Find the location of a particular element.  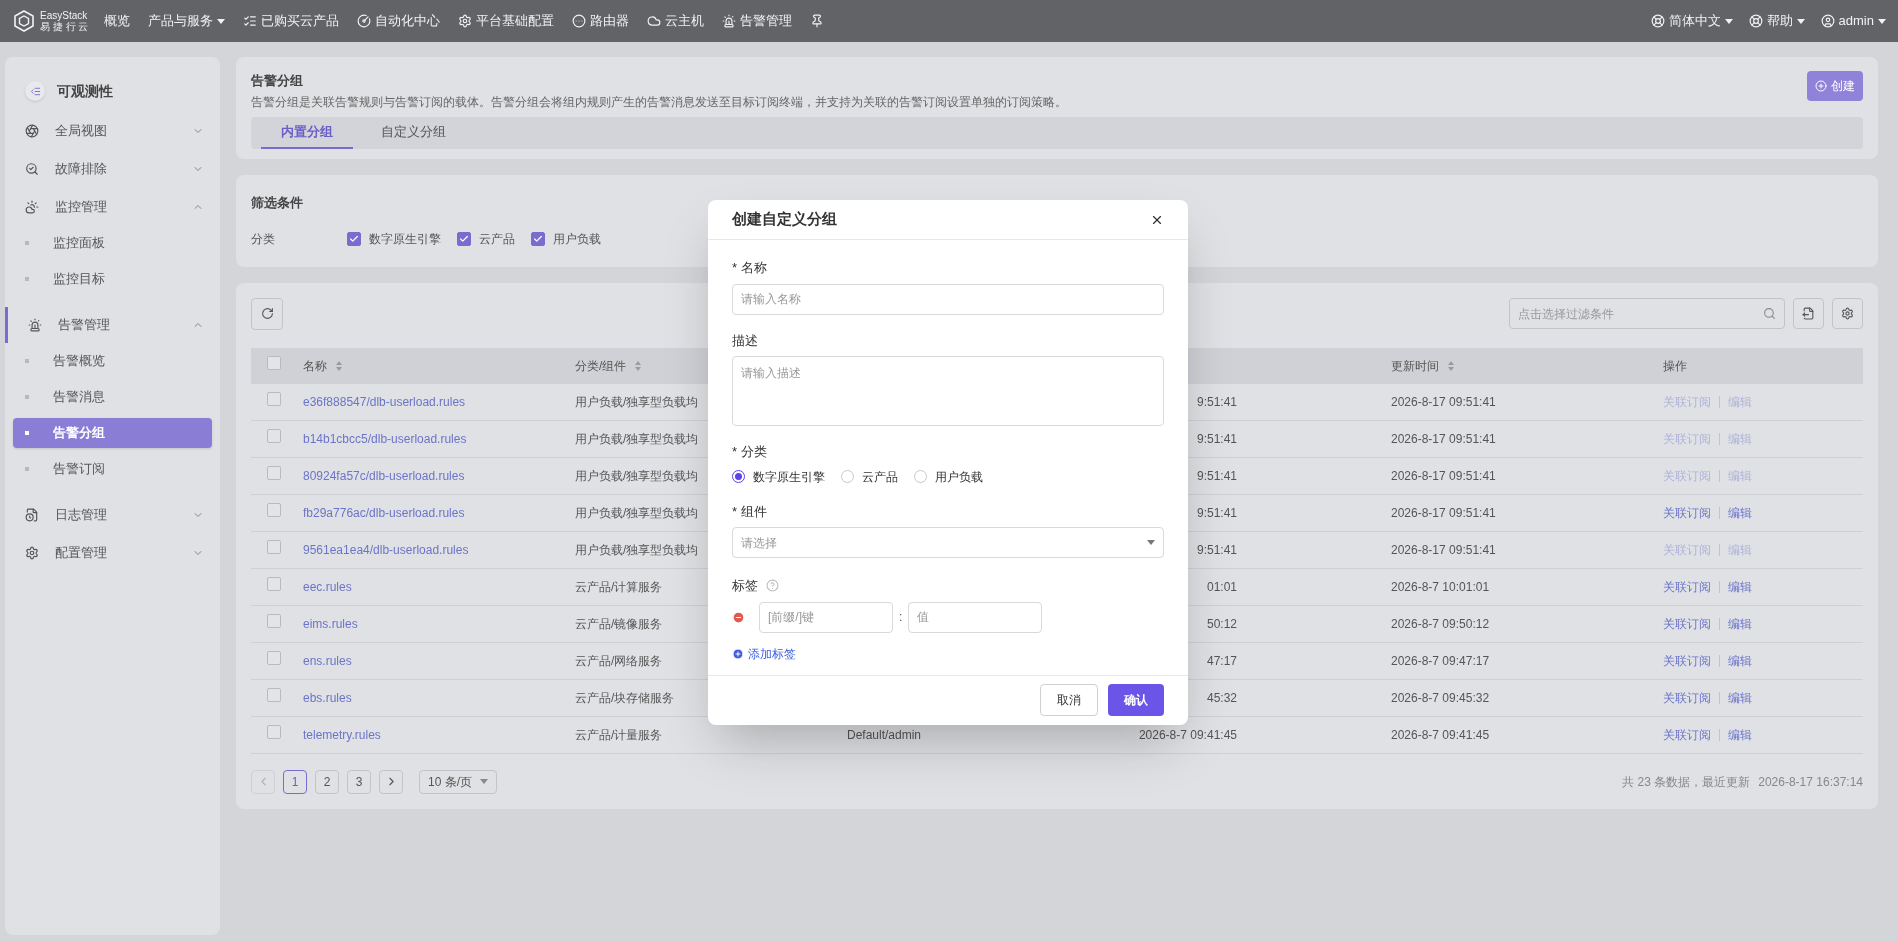

table-cell-text: 9:51:41 is located at coordinates (1216, 476).